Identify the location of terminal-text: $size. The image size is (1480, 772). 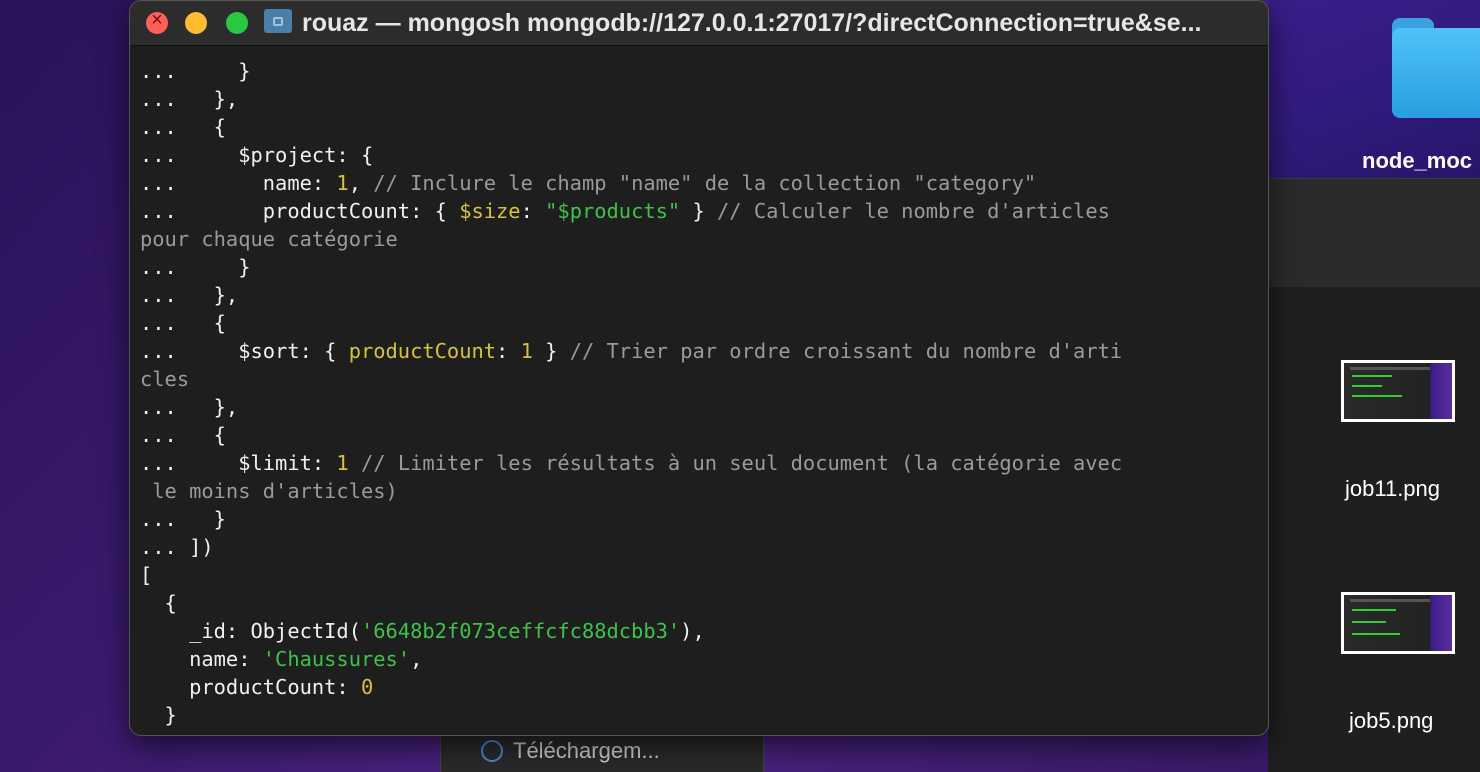
(490, 211).